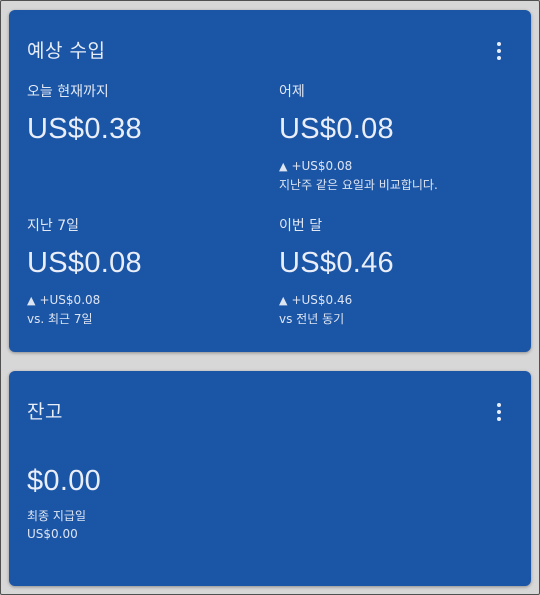  What do you see at coordinates (399, 166) in the screenshot?
I see `metric-yesterday-change-row: ▲ +US$0.08` at bounding box center [399, 166].